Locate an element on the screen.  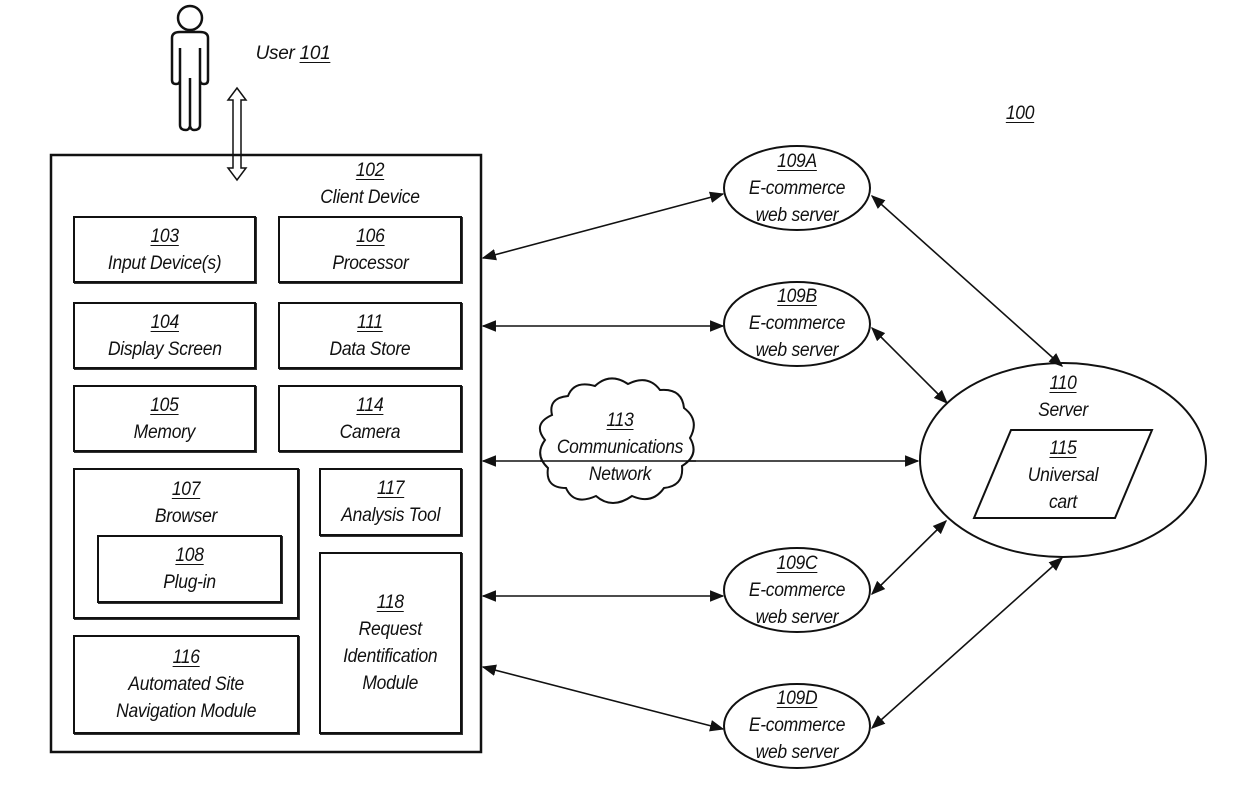
plugin-box: 108 Plug-in is located at coordinates (189, 569).